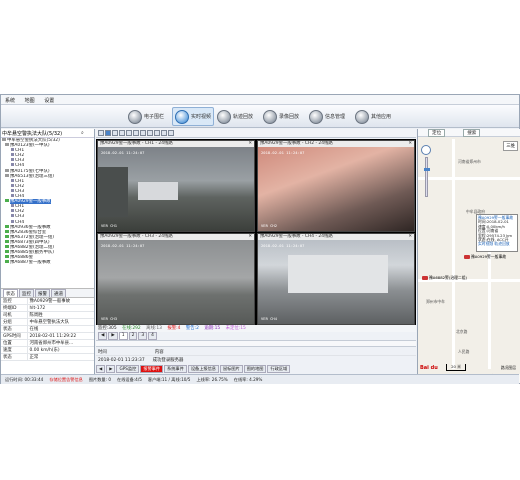 This screenshot has width=520, height=480. Describe the element at coordinates (152, 369) in the screenshot. I see `tab-alarm-events: 报警事件` at that location.